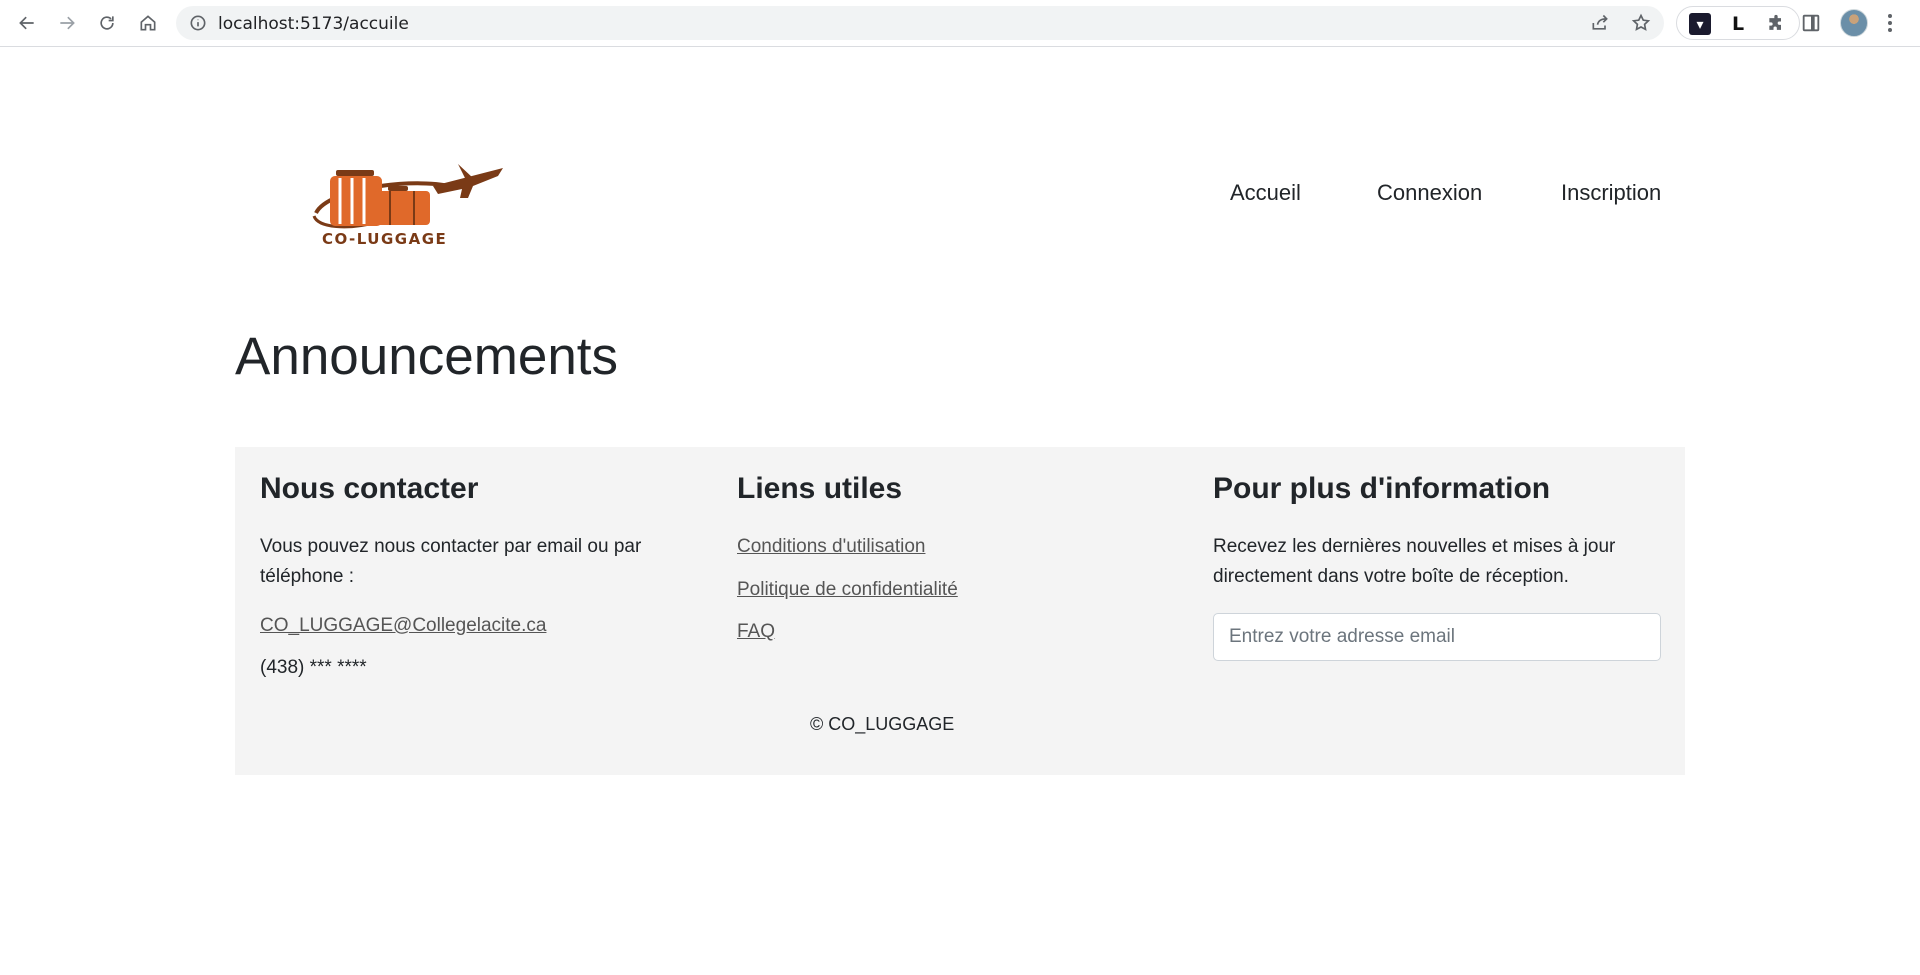  I want to click on extensions-group: ▾ L, so click(1738, 23).